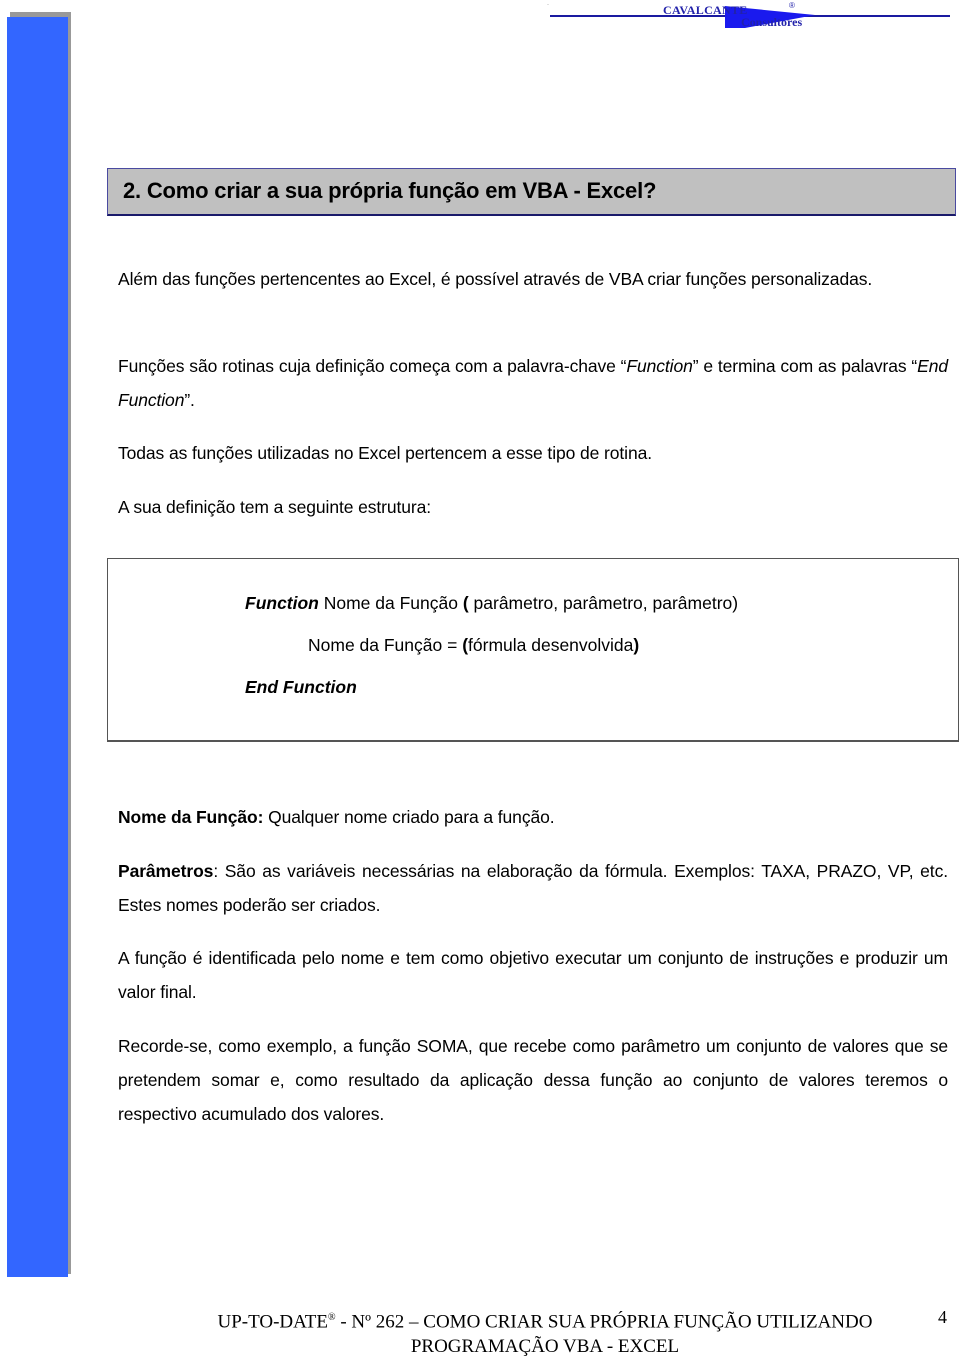 This screenshot has width=960, height=1359. What do you see at coordinates (942, 1317) in the screenshot?
I see `page-number: 4` at bounding box center [942, 1317].